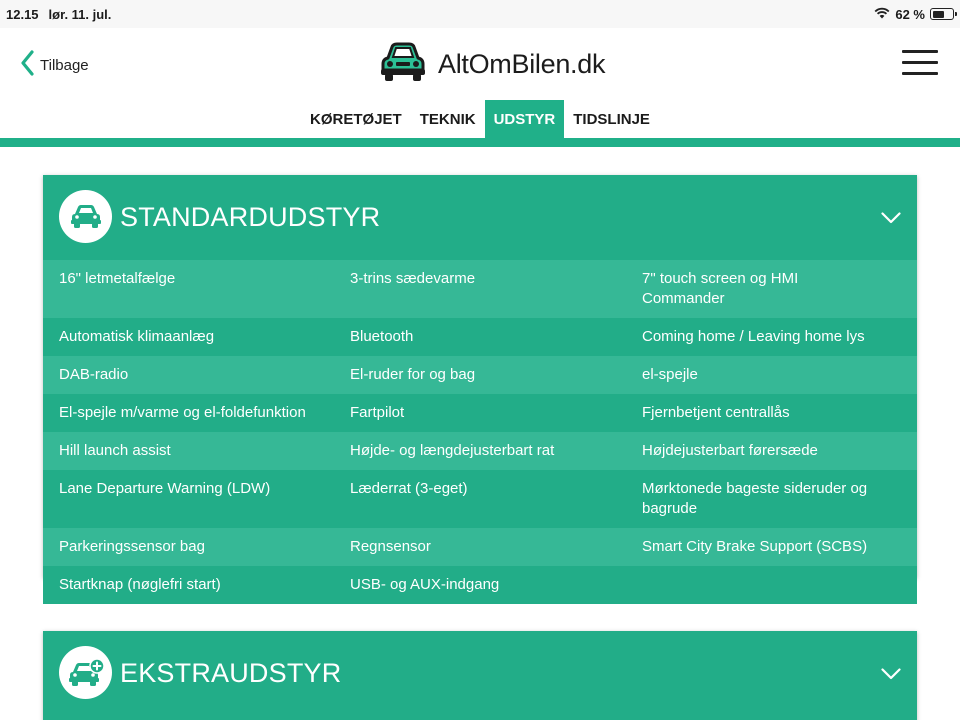  What do you see at coordinates (132, 546) in the screenshot?
I see `equipment-item: Parkeringssensor bag` at bounding box center [132, 546].